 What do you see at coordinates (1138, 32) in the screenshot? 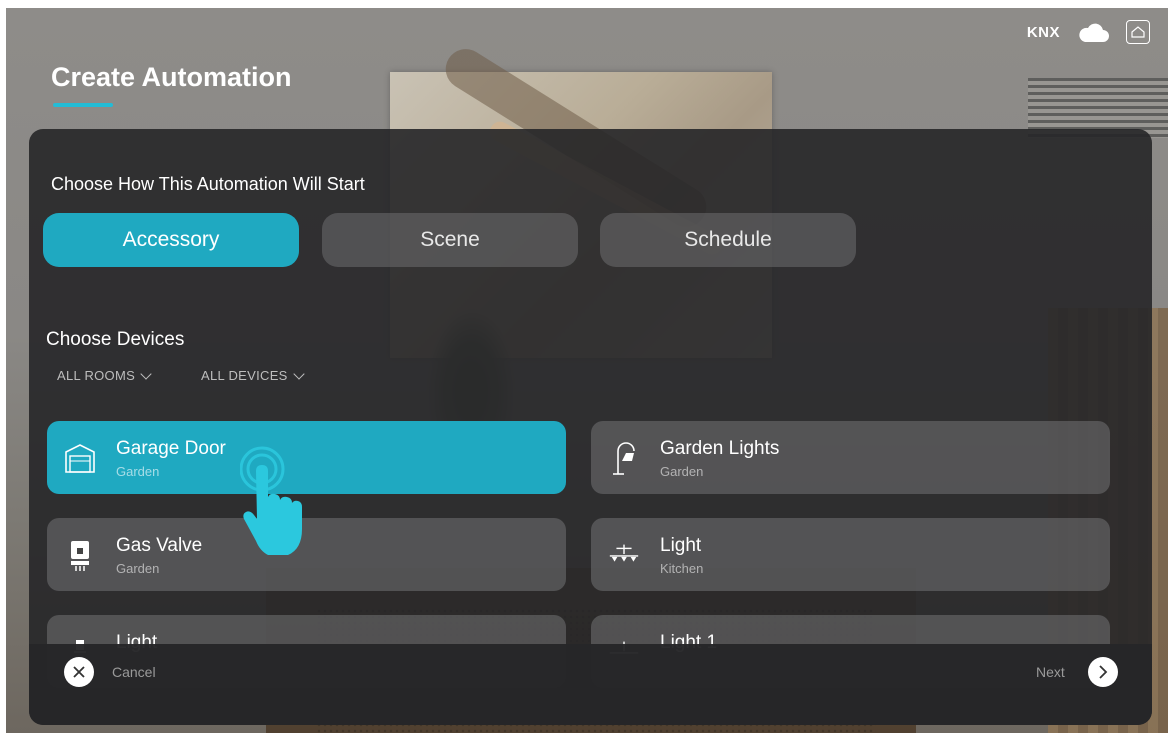
I see `home-panel-icon` at bounding box center [1138, 32].